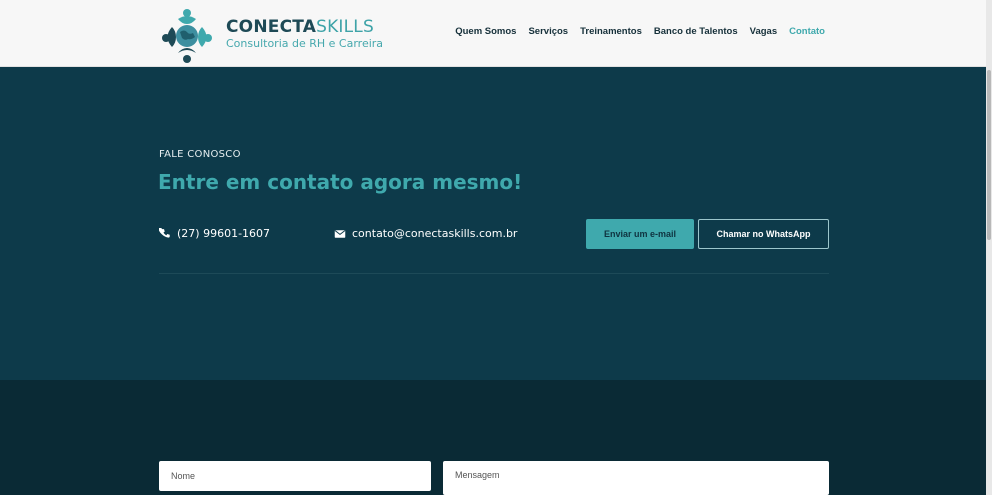 Image resolution: width=992 pixels, height=495 pixels. I want to click on email-address: contato@conectaskills.com.br, so click(435, 233).